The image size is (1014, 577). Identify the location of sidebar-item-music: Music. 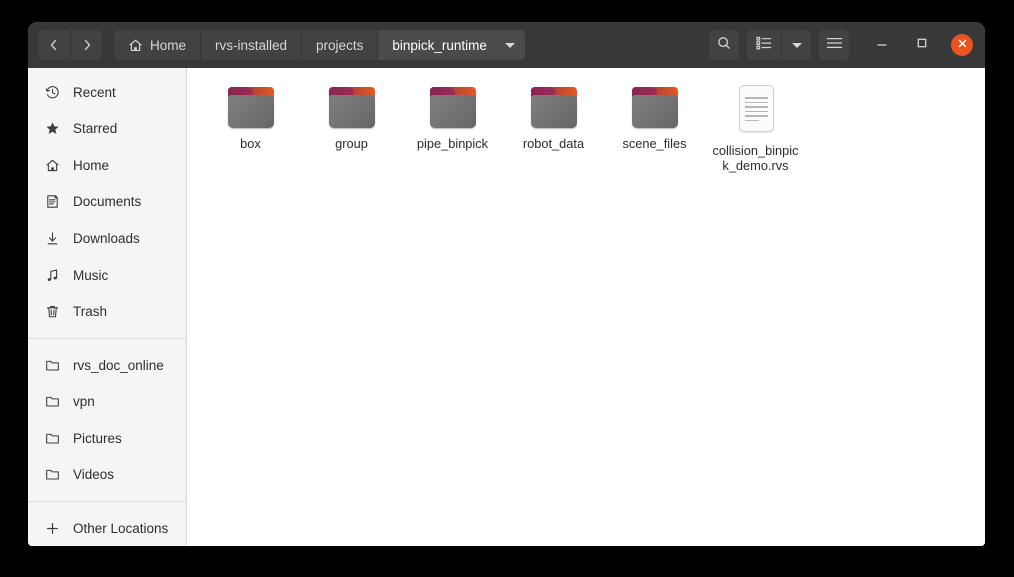
(107, 275).